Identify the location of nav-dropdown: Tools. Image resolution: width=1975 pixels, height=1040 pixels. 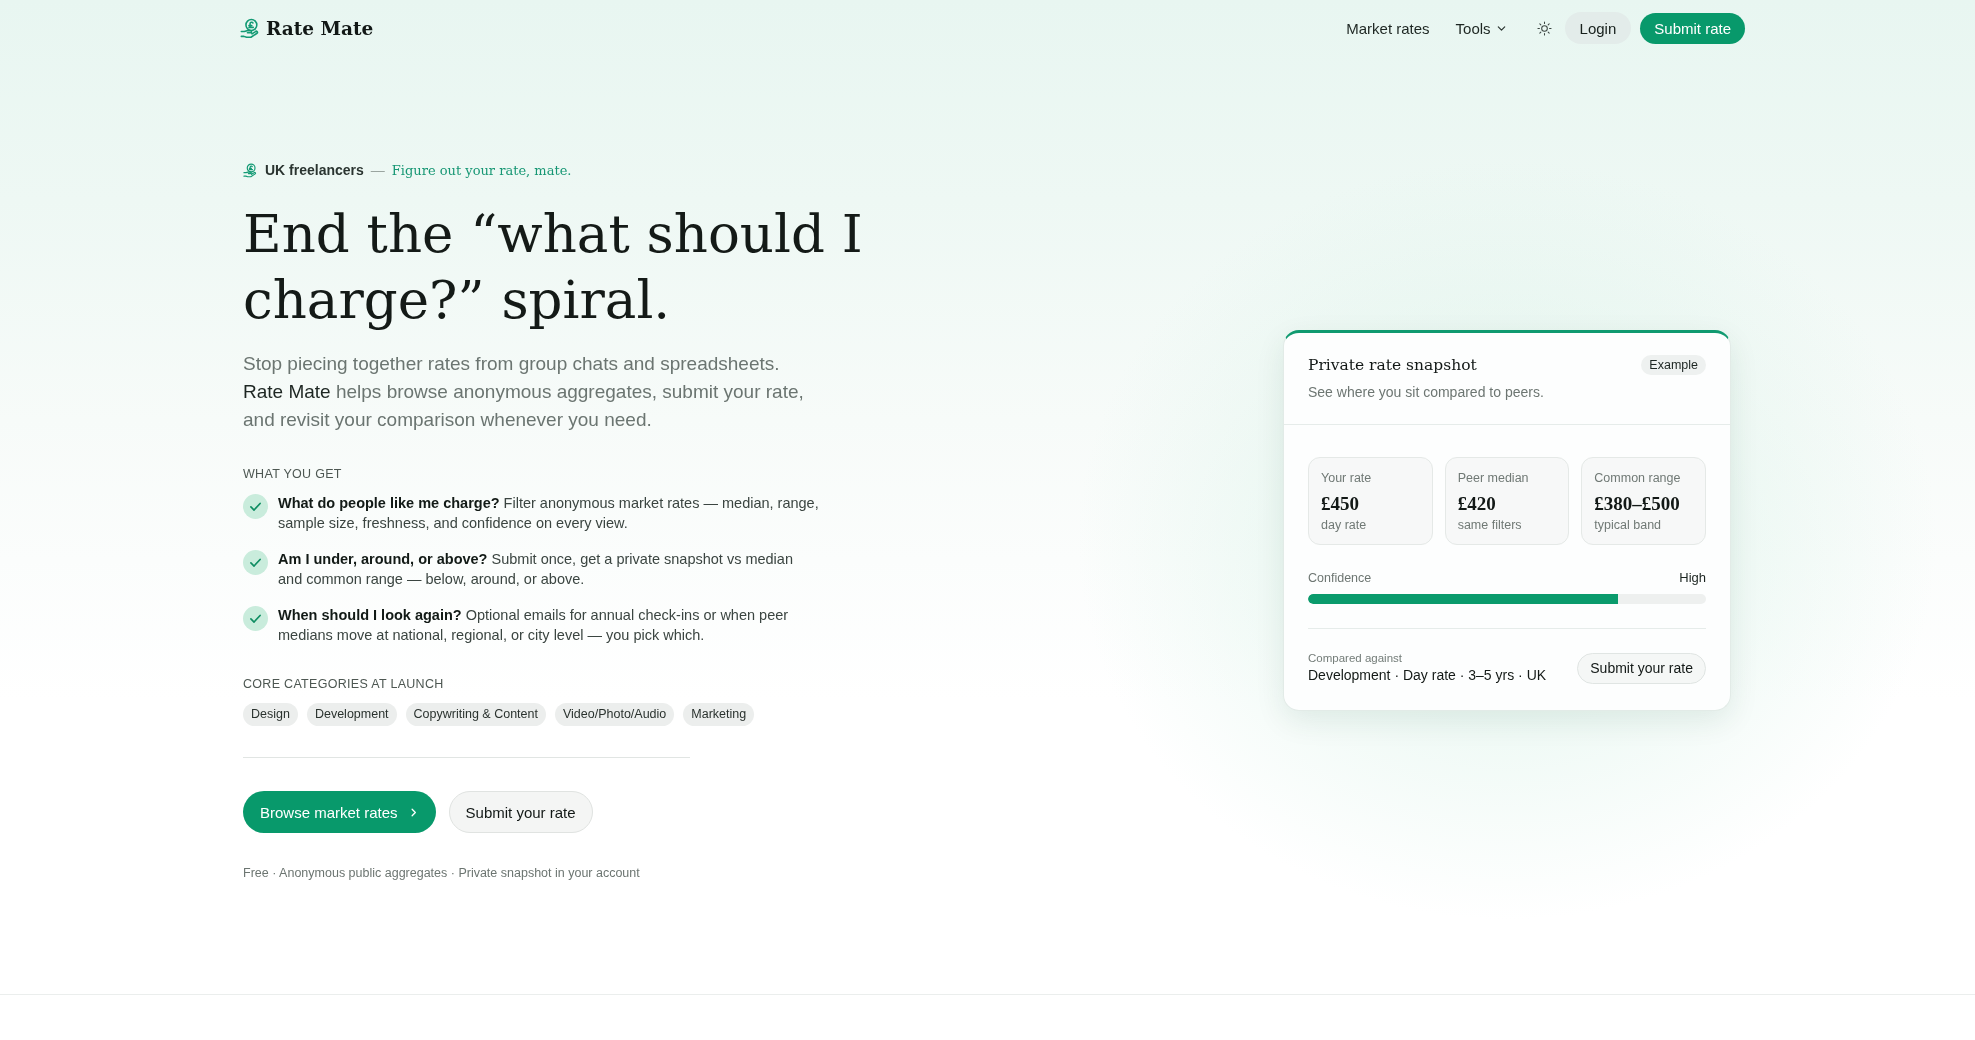
(1481, 28).